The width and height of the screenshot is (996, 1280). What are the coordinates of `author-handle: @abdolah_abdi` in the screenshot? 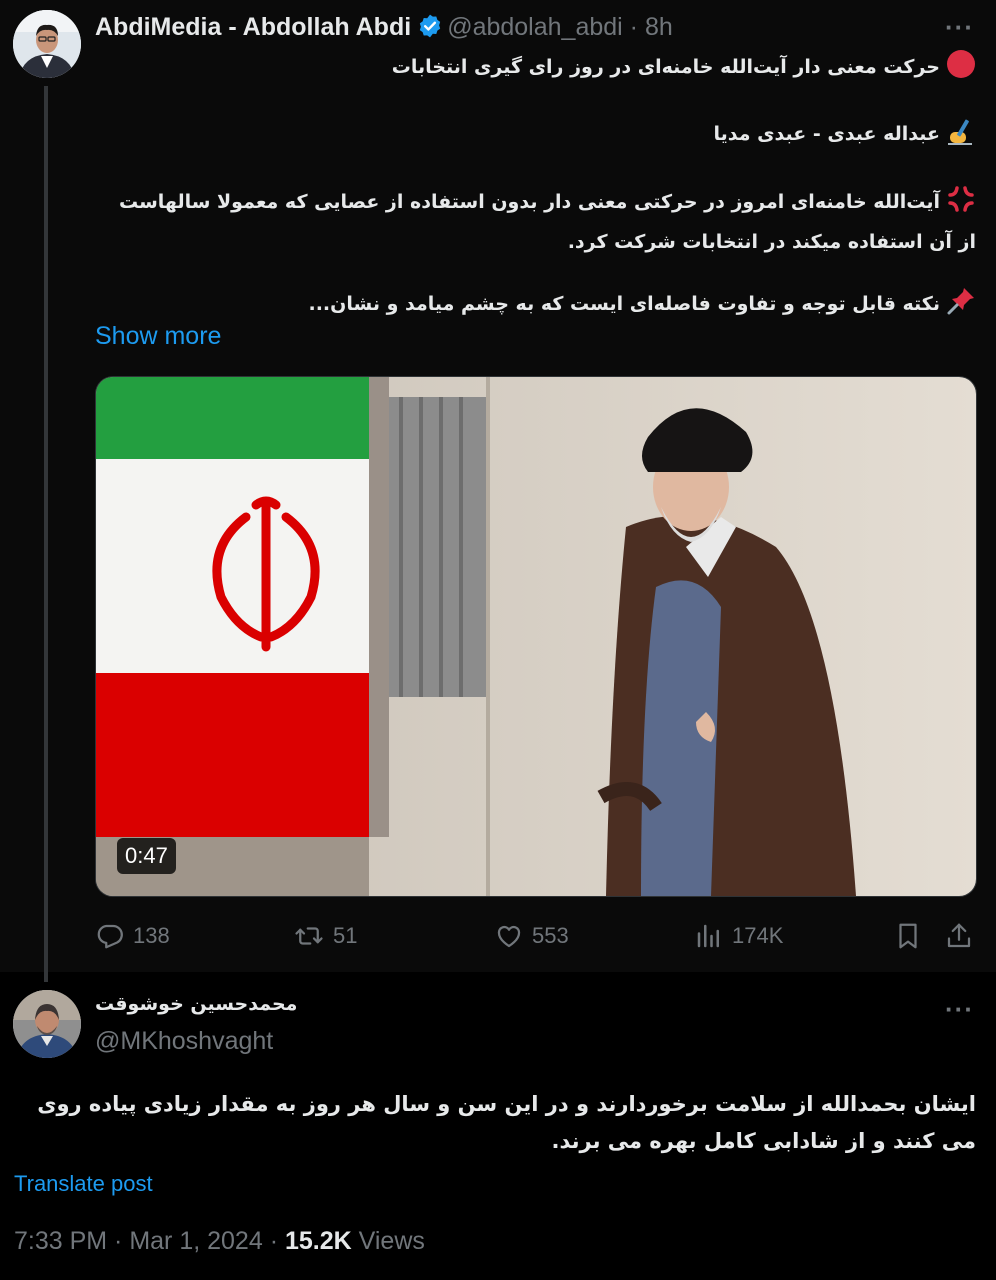 It's located at (535, 27).